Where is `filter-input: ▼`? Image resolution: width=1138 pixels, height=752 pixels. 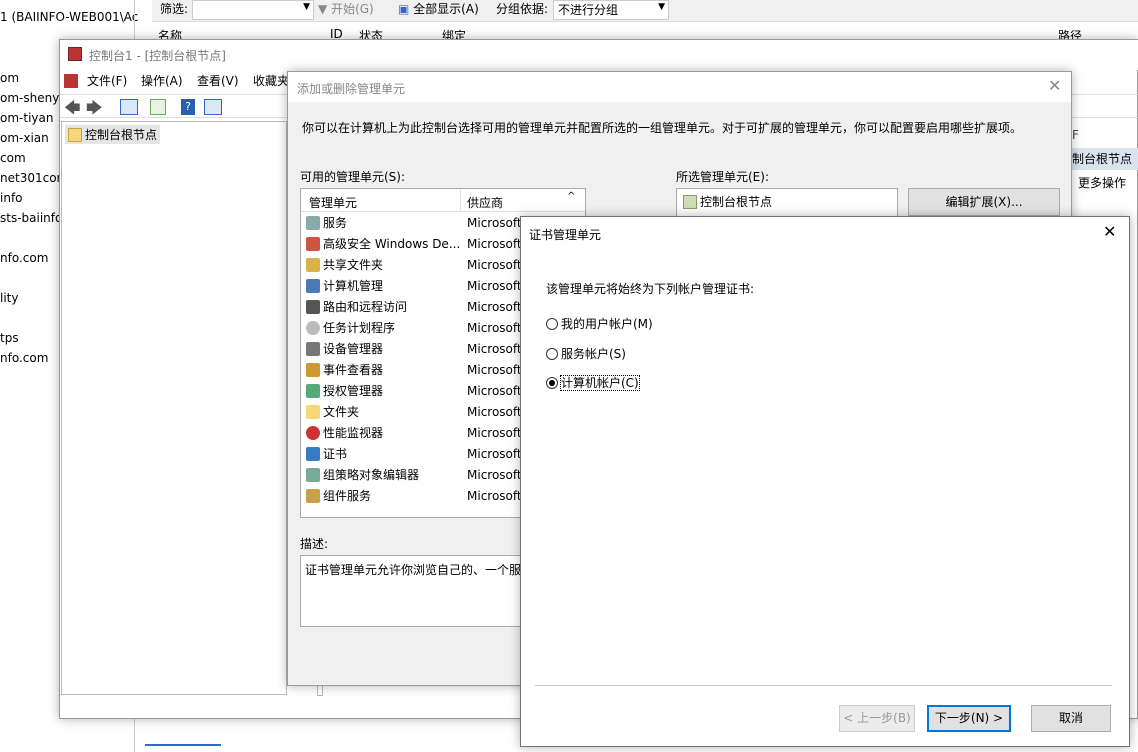 filter-input: ▼ is located at coordinates (253, 10).